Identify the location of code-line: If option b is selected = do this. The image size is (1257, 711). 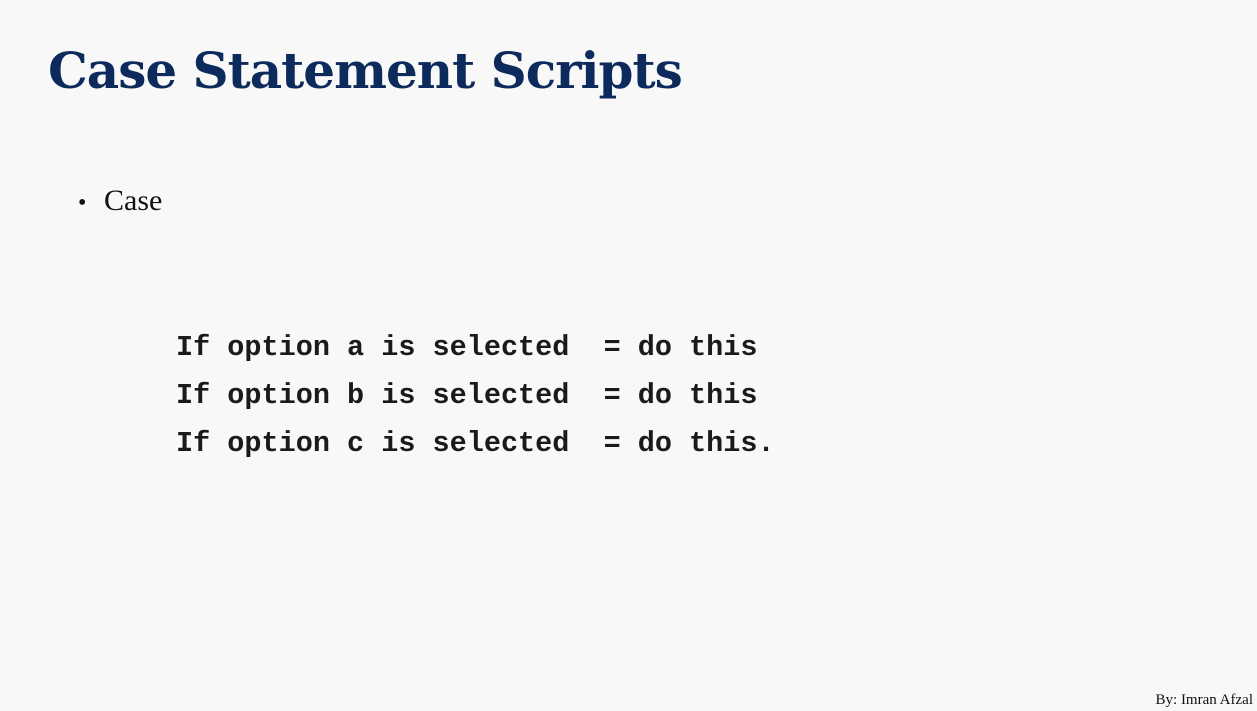
(467, 395).